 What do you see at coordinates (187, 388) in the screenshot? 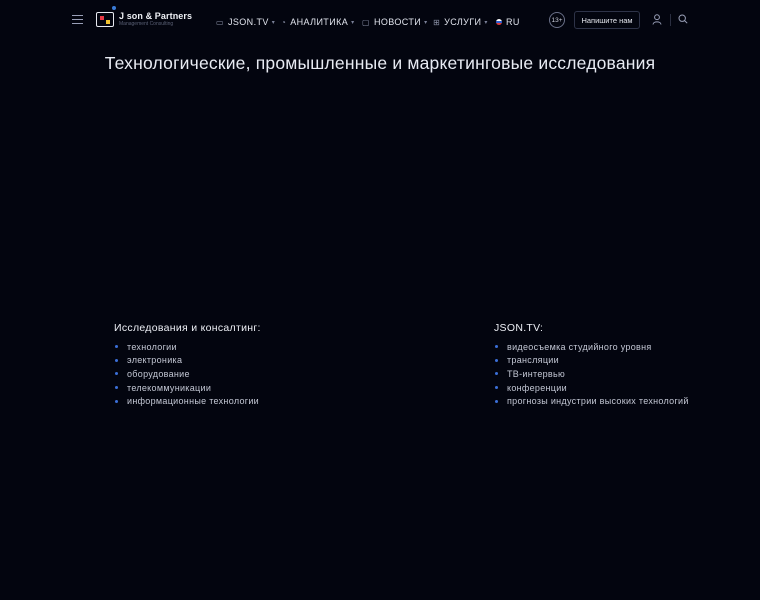
I see `list-item: телекоммуникации` at bounding box center [187, 388].